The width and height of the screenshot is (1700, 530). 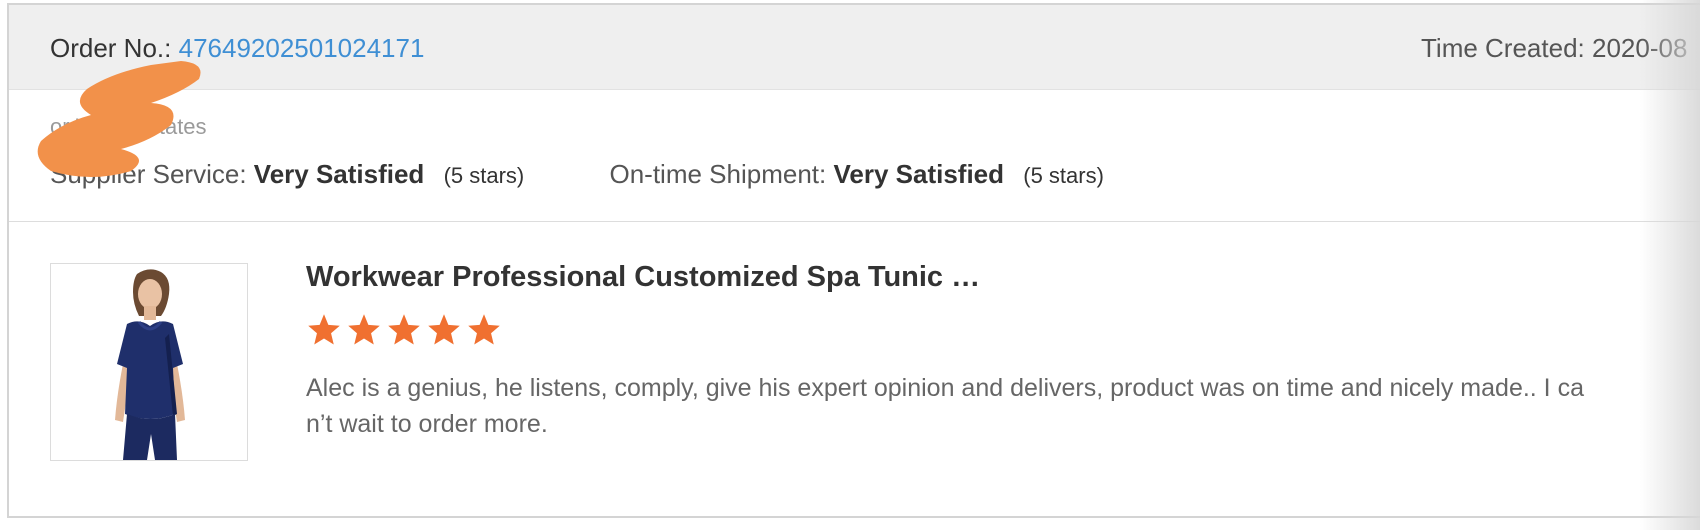 I want to click on order-number-row: Order No.: 47649202501024171, so click(x=237, y=48).